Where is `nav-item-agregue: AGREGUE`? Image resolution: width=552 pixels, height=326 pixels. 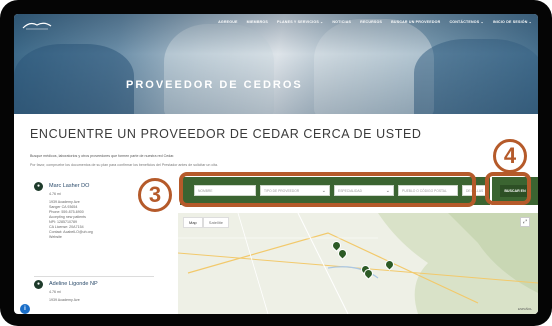 nav-item-agregue: AGREGUE is located at coordinates (228, 22).